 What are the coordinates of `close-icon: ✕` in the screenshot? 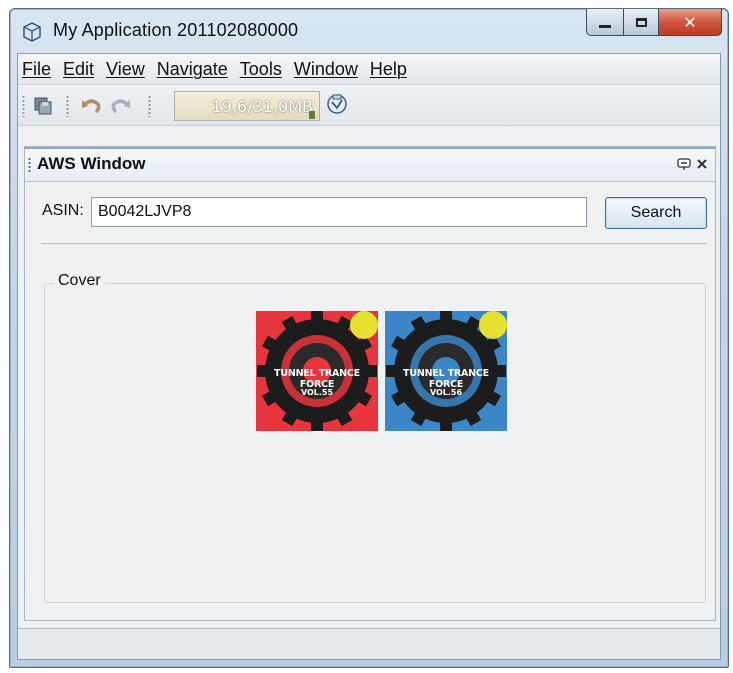 It's located at (690, 22).